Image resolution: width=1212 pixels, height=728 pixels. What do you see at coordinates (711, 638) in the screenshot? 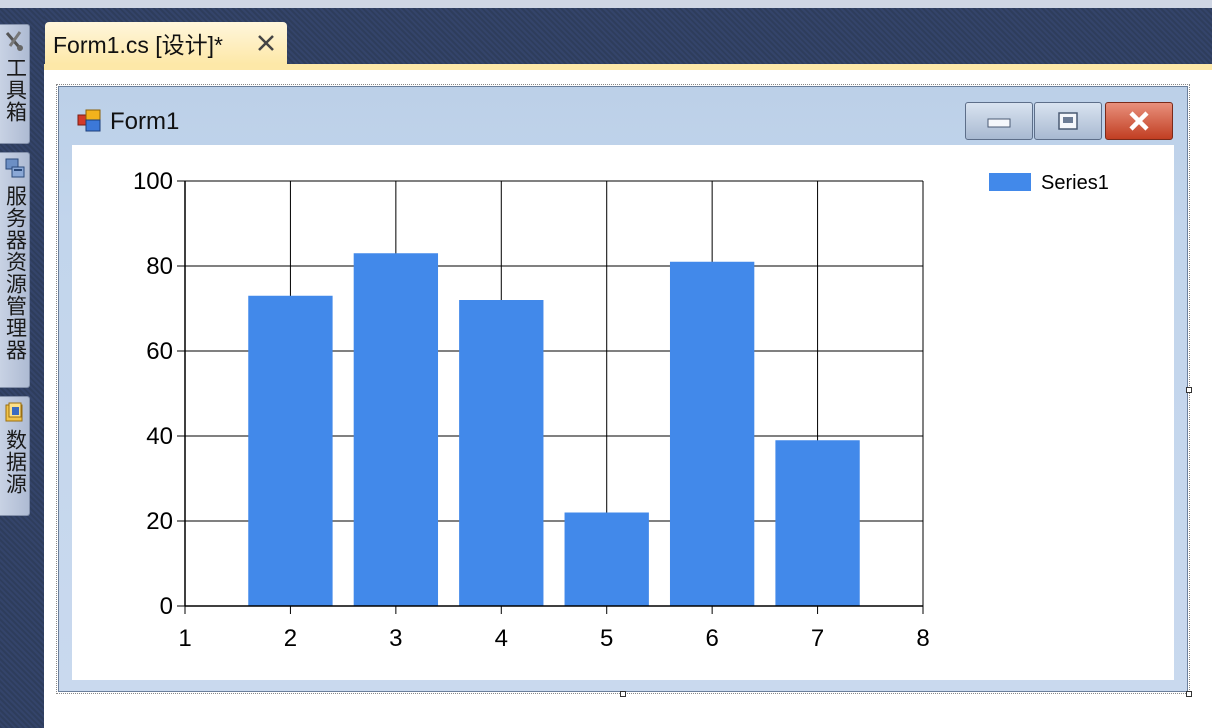
I see `x-tick-label: 6` at bounding box center [711, 638].